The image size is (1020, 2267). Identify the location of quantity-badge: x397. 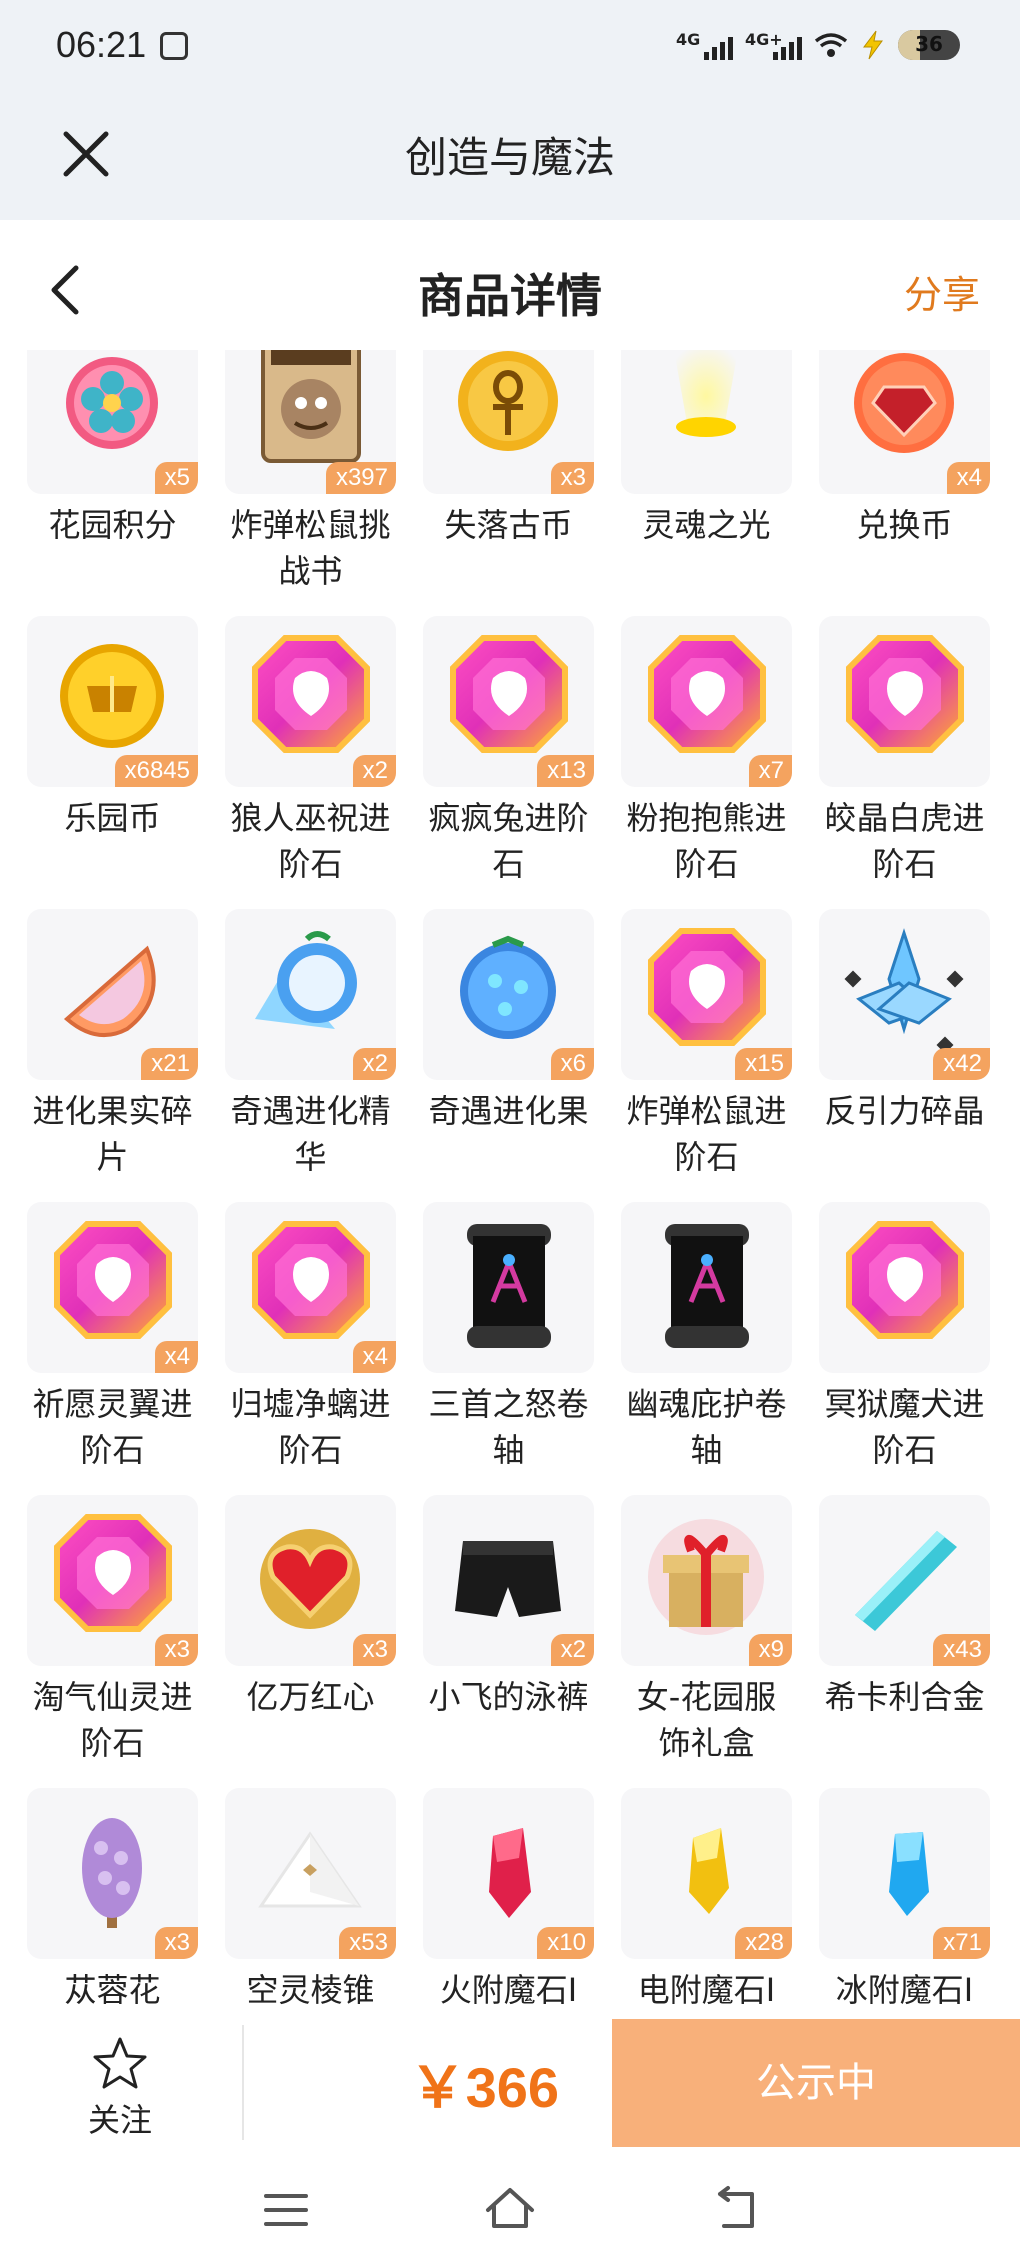
(360, 478).